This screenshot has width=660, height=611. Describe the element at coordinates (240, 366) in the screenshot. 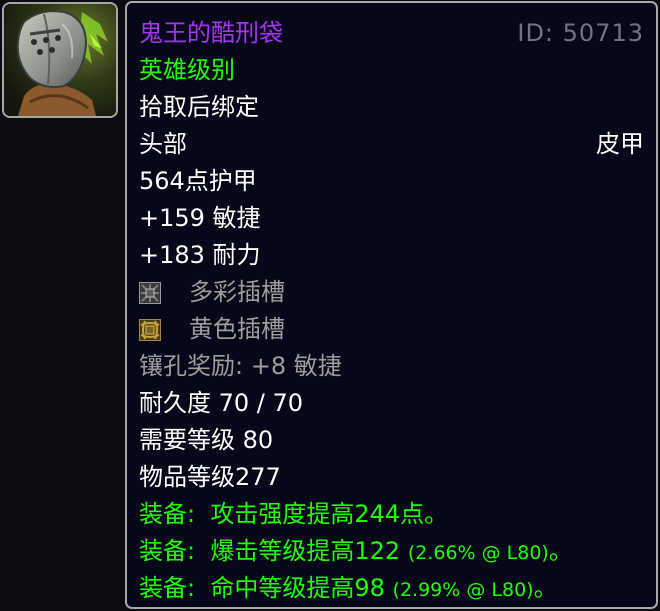

I see `socket-bonus: 镶孔奖励: +8 敏捷` at that location.